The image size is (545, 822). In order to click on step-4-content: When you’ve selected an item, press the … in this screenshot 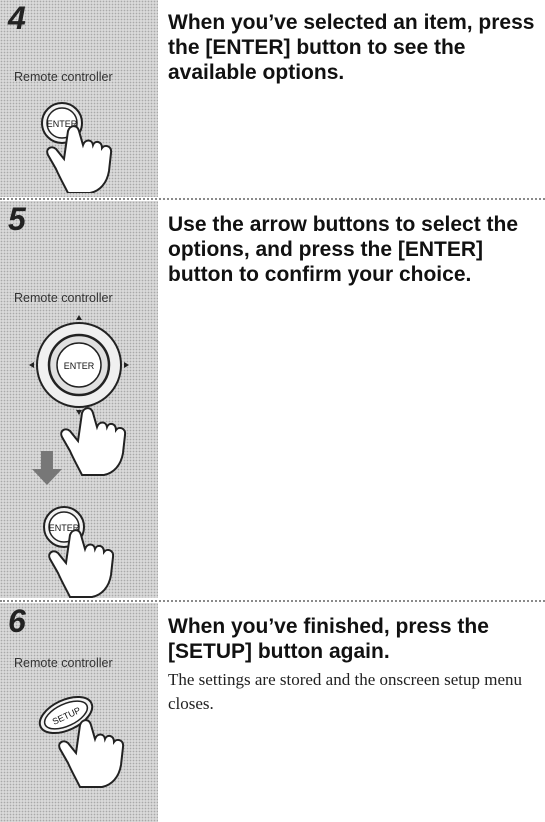, I will do `click(354, 47)`.